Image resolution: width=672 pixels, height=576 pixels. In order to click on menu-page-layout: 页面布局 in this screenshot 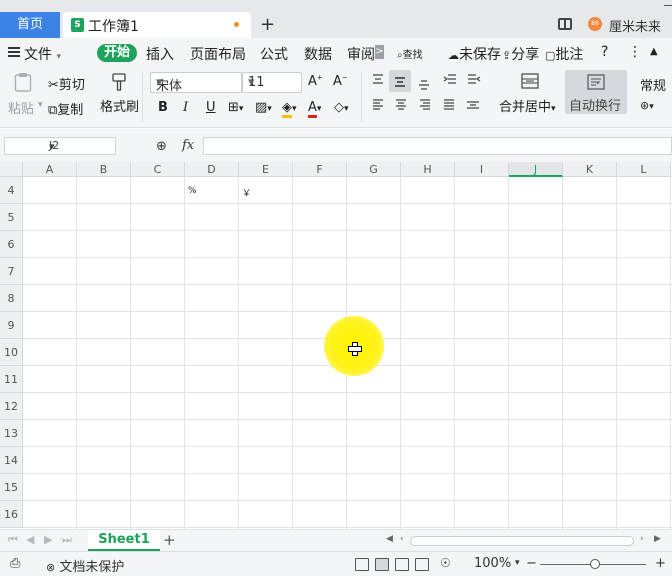, I will do `click(218, 54)`.